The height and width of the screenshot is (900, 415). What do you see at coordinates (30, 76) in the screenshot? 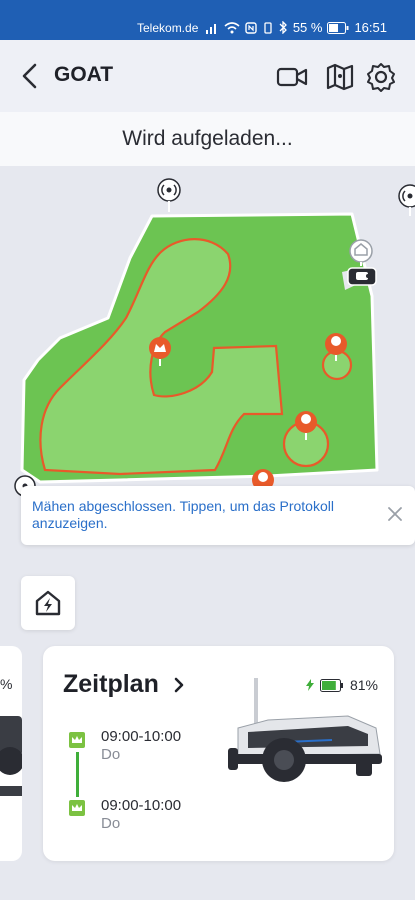
I see `back-arrow-icon` at bounding box center [30, 76].